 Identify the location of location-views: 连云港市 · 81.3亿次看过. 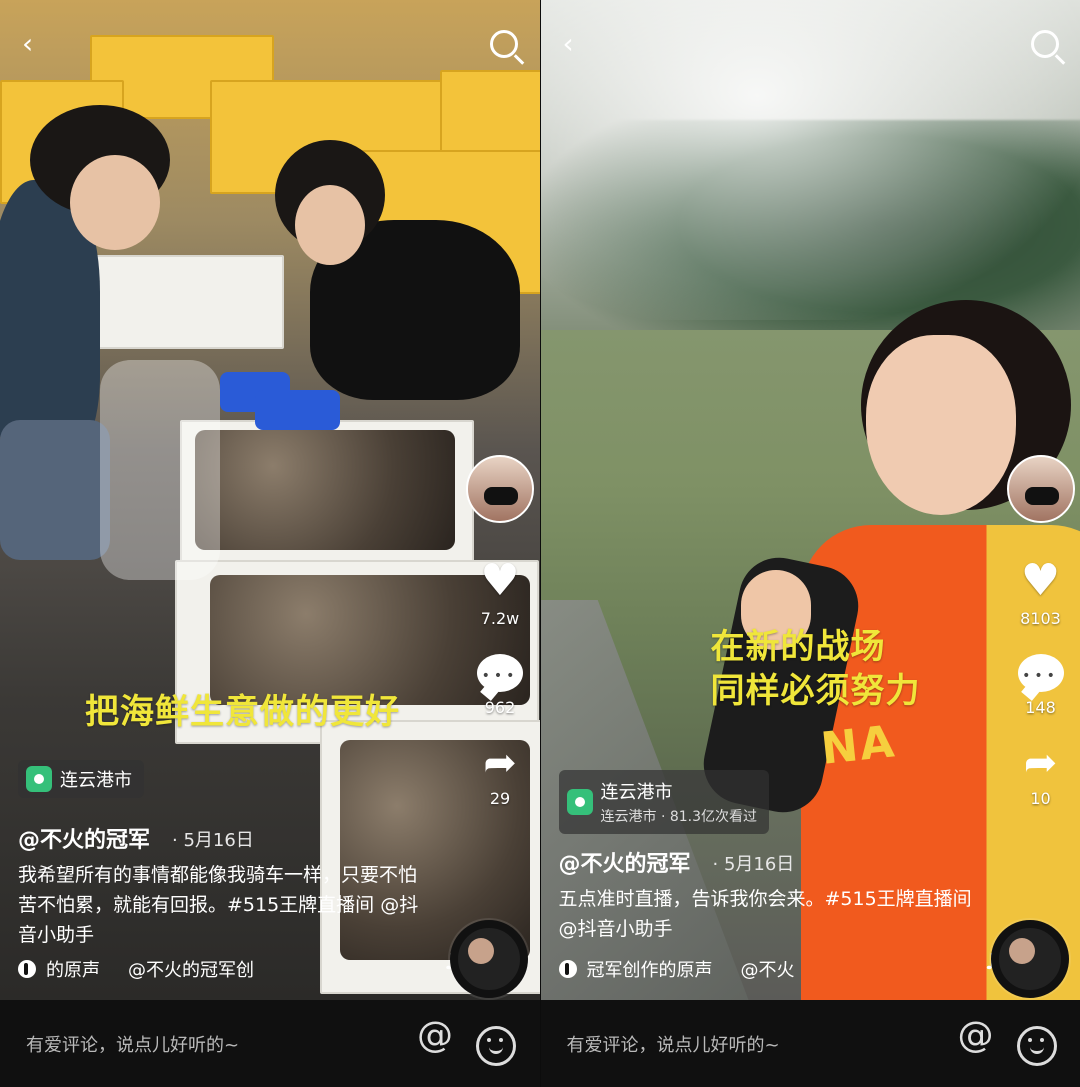
(679, 817).